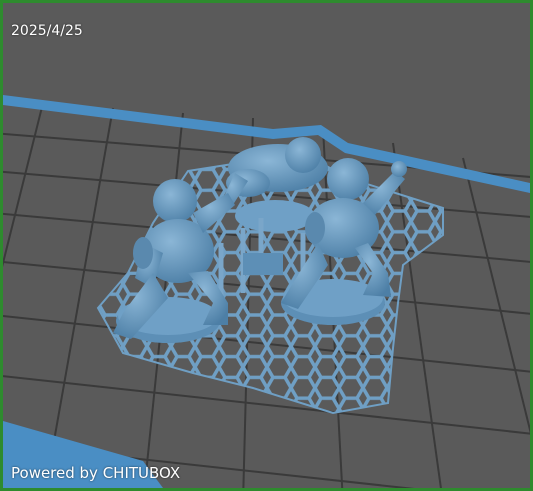 Image resolution: width=533 pixels, height=491 pixels. I want to click on date-label: 2025/4/25, so click(47, 31).